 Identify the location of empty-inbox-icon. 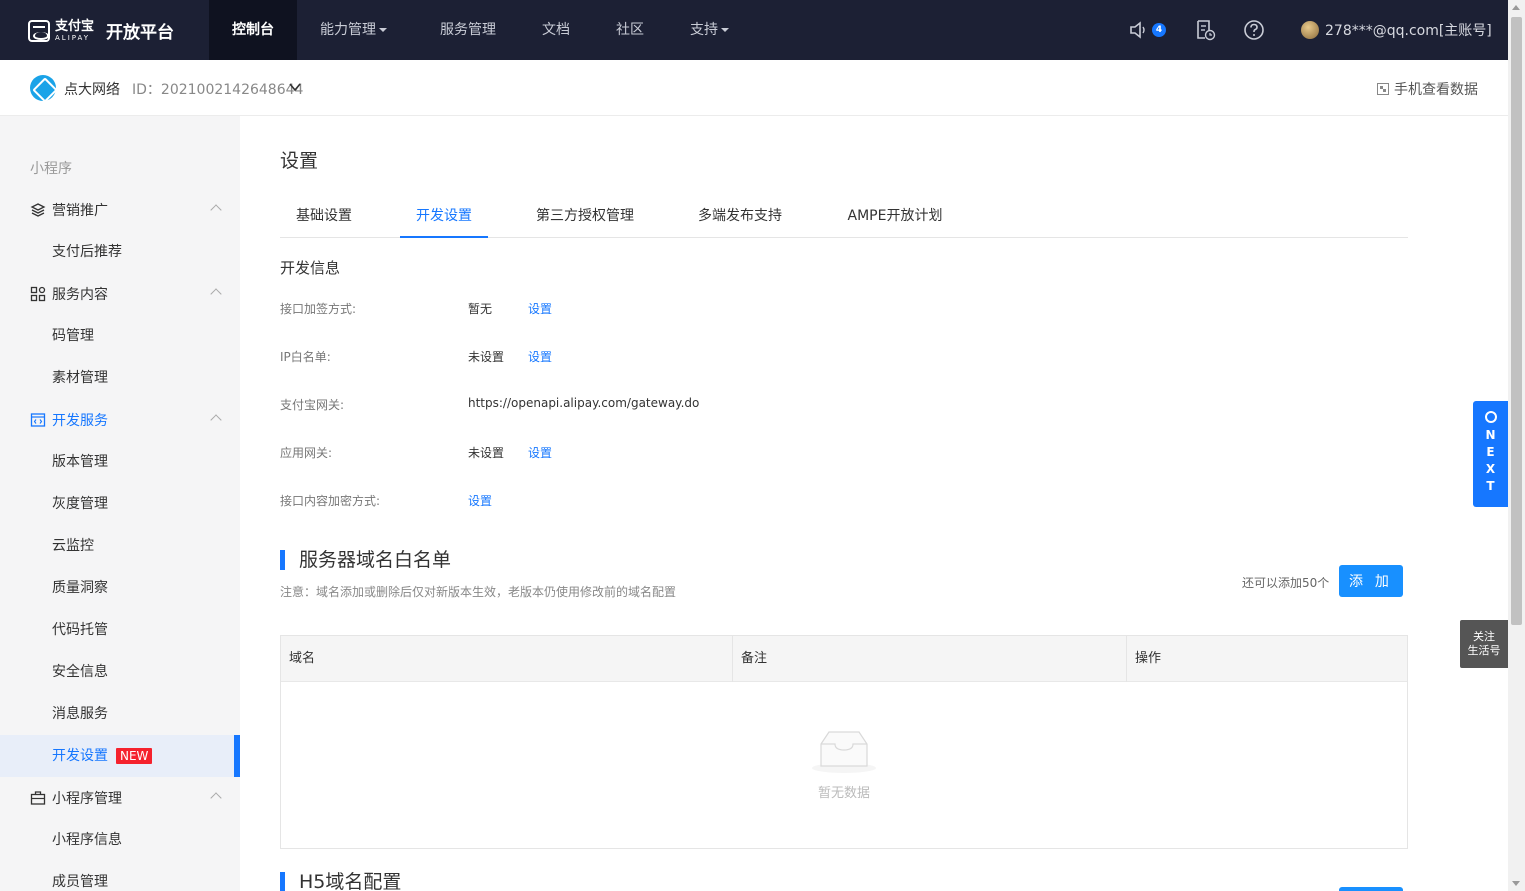
(844, 752).